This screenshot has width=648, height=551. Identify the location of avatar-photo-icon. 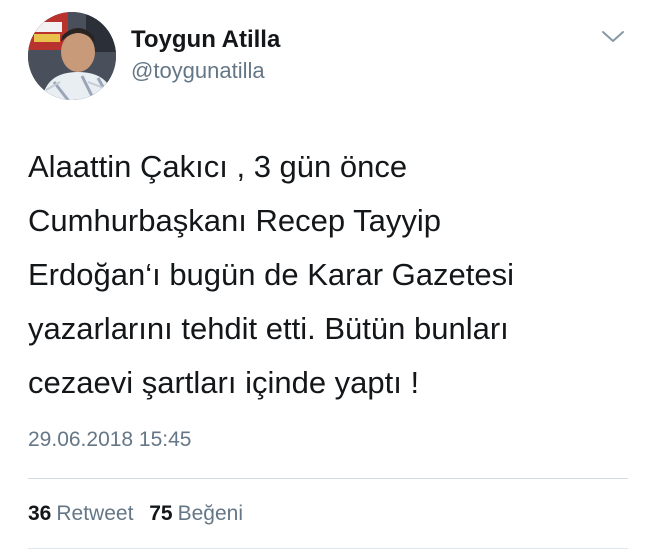
(72, 56).